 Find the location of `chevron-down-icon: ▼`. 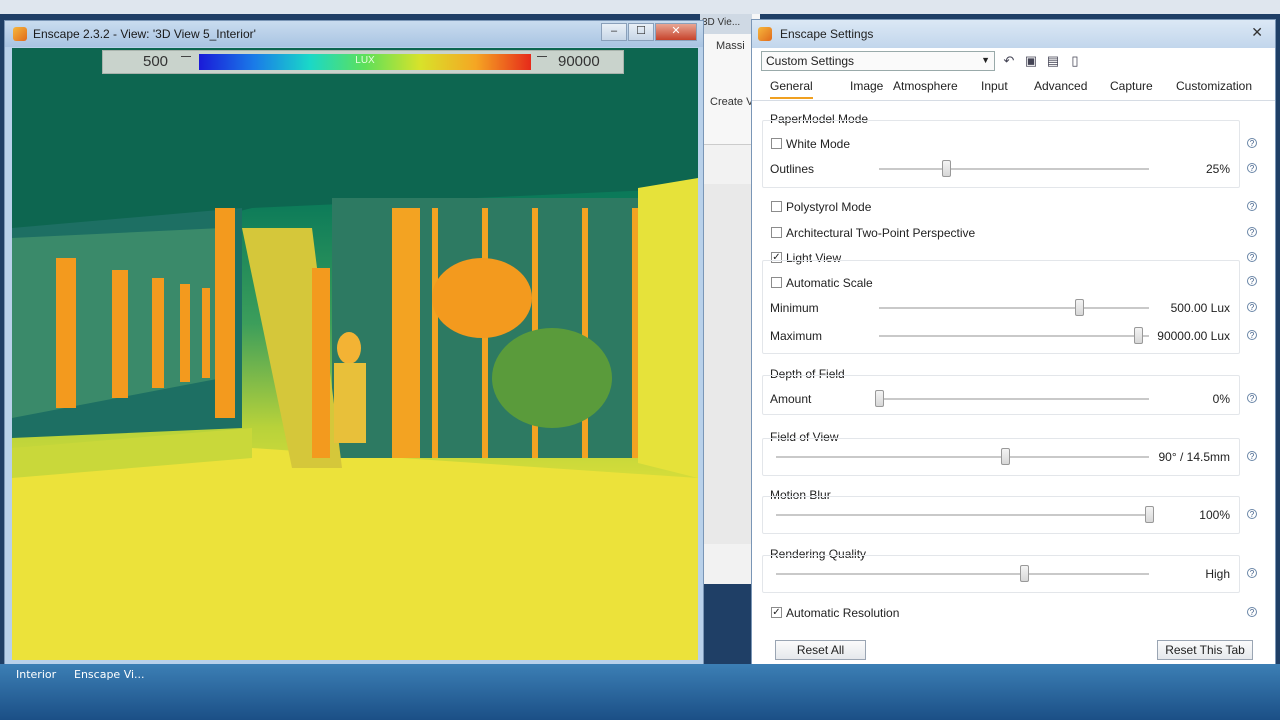

chevron-down-icon: ▼ is located at coordinates (985, 60).